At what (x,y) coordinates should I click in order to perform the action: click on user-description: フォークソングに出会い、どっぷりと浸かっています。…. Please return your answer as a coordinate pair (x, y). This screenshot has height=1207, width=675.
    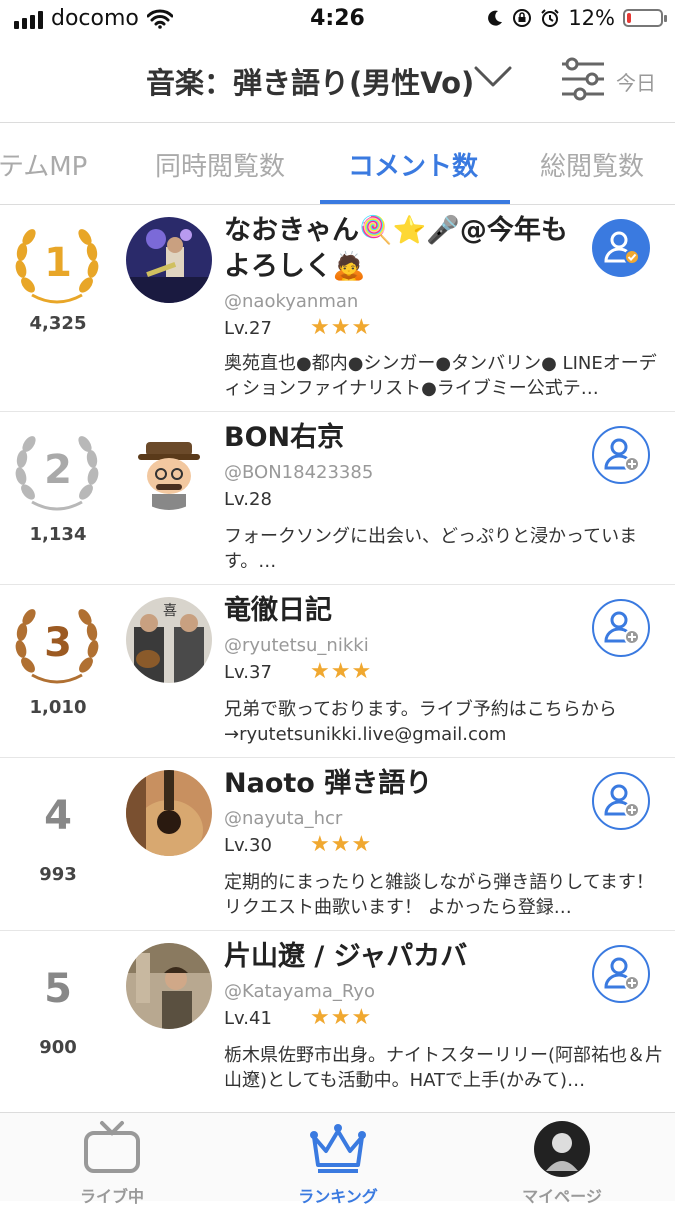
    Looking at the image, I should click on (431, 549).